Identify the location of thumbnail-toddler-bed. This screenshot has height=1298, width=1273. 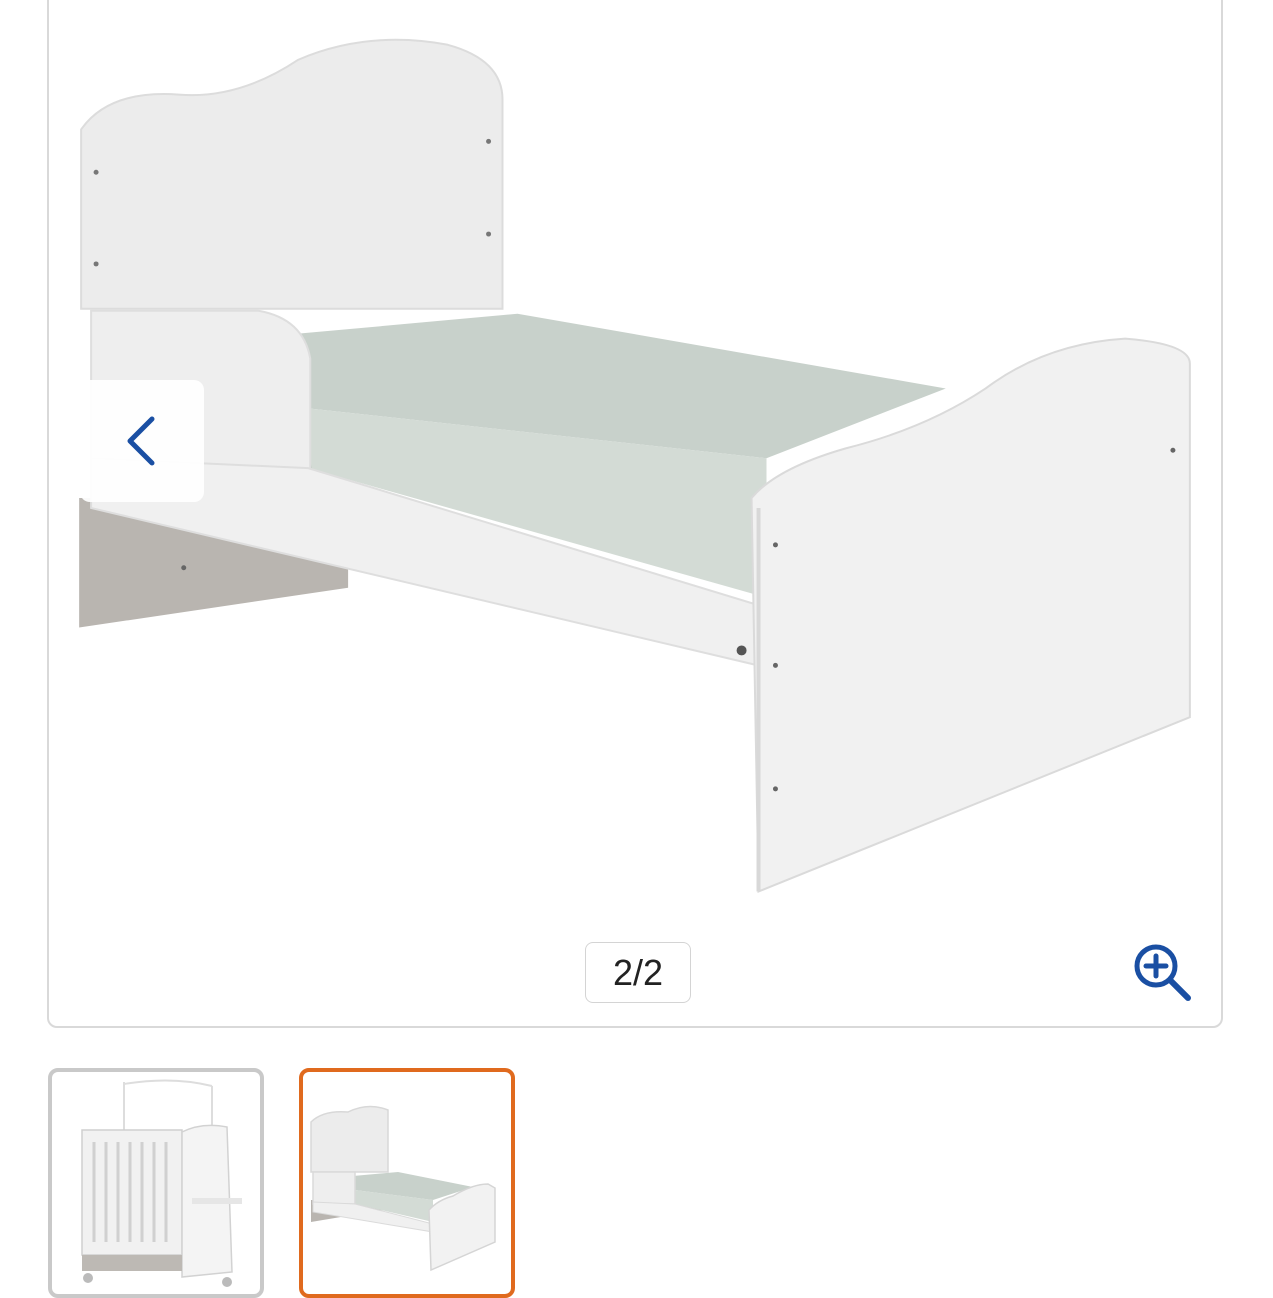
(407, 1183).